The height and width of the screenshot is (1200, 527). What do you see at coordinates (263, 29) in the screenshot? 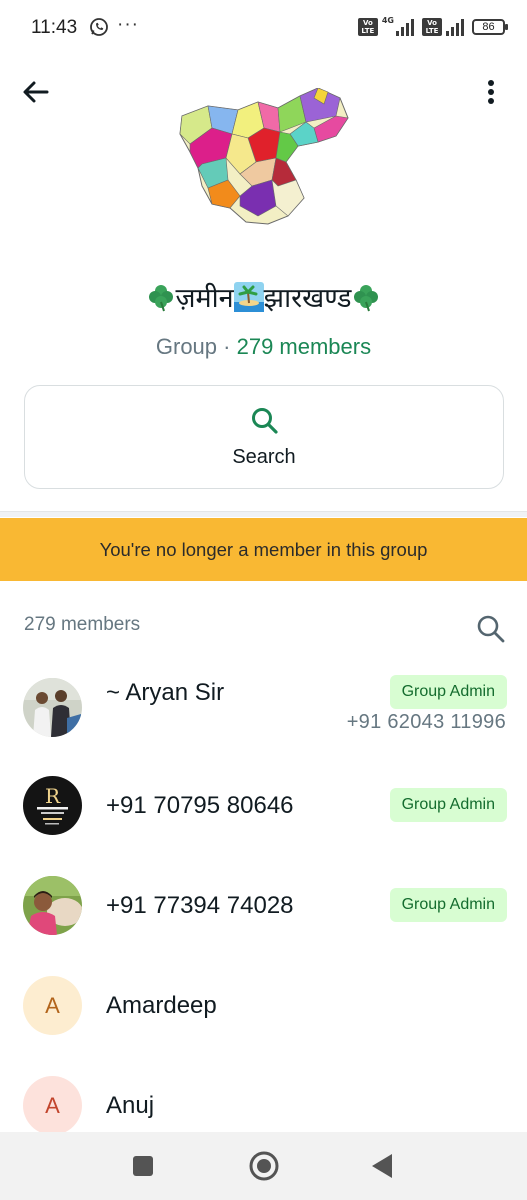
I see `status-bar: 11:43 ··· Vo LTE 4G Vo LTE 86` at bounding box center [263, 29].